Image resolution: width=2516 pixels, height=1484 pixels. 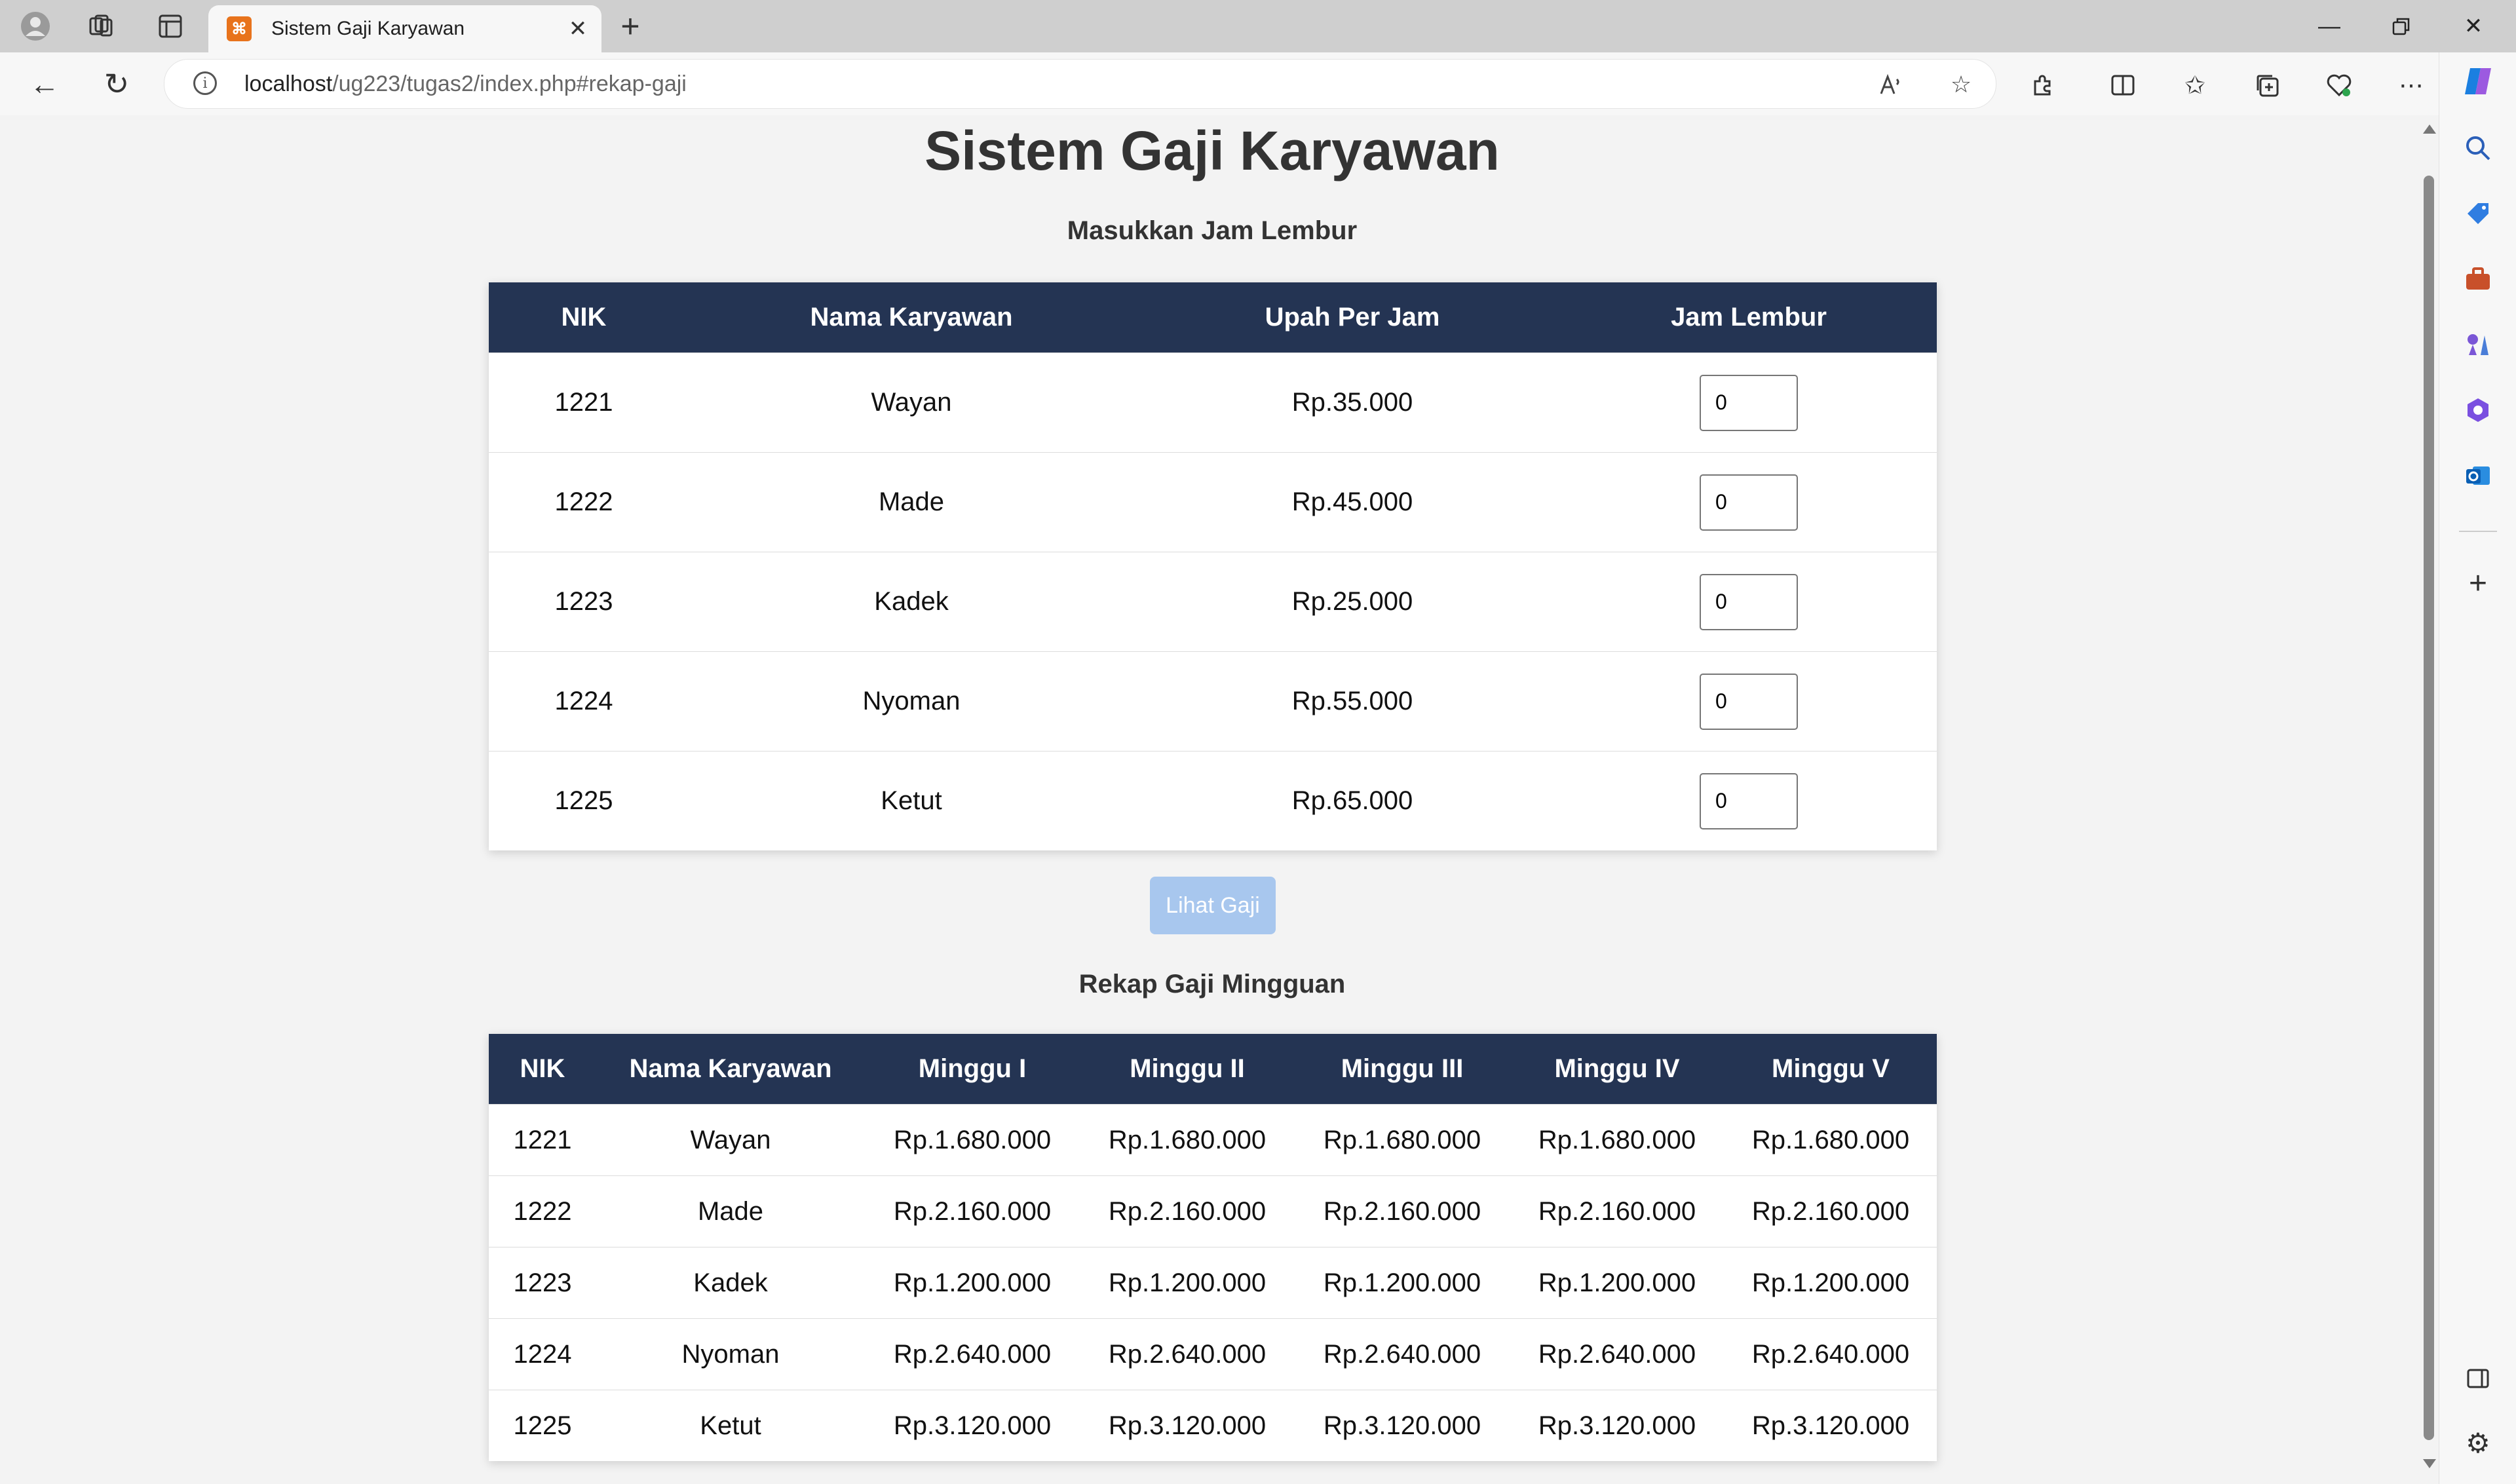 What do you see at coordinates (1352, 800) in the screenshot?
I see `hourly-wage-cell: Rp.65.000` at bounding box center [1352, 800].